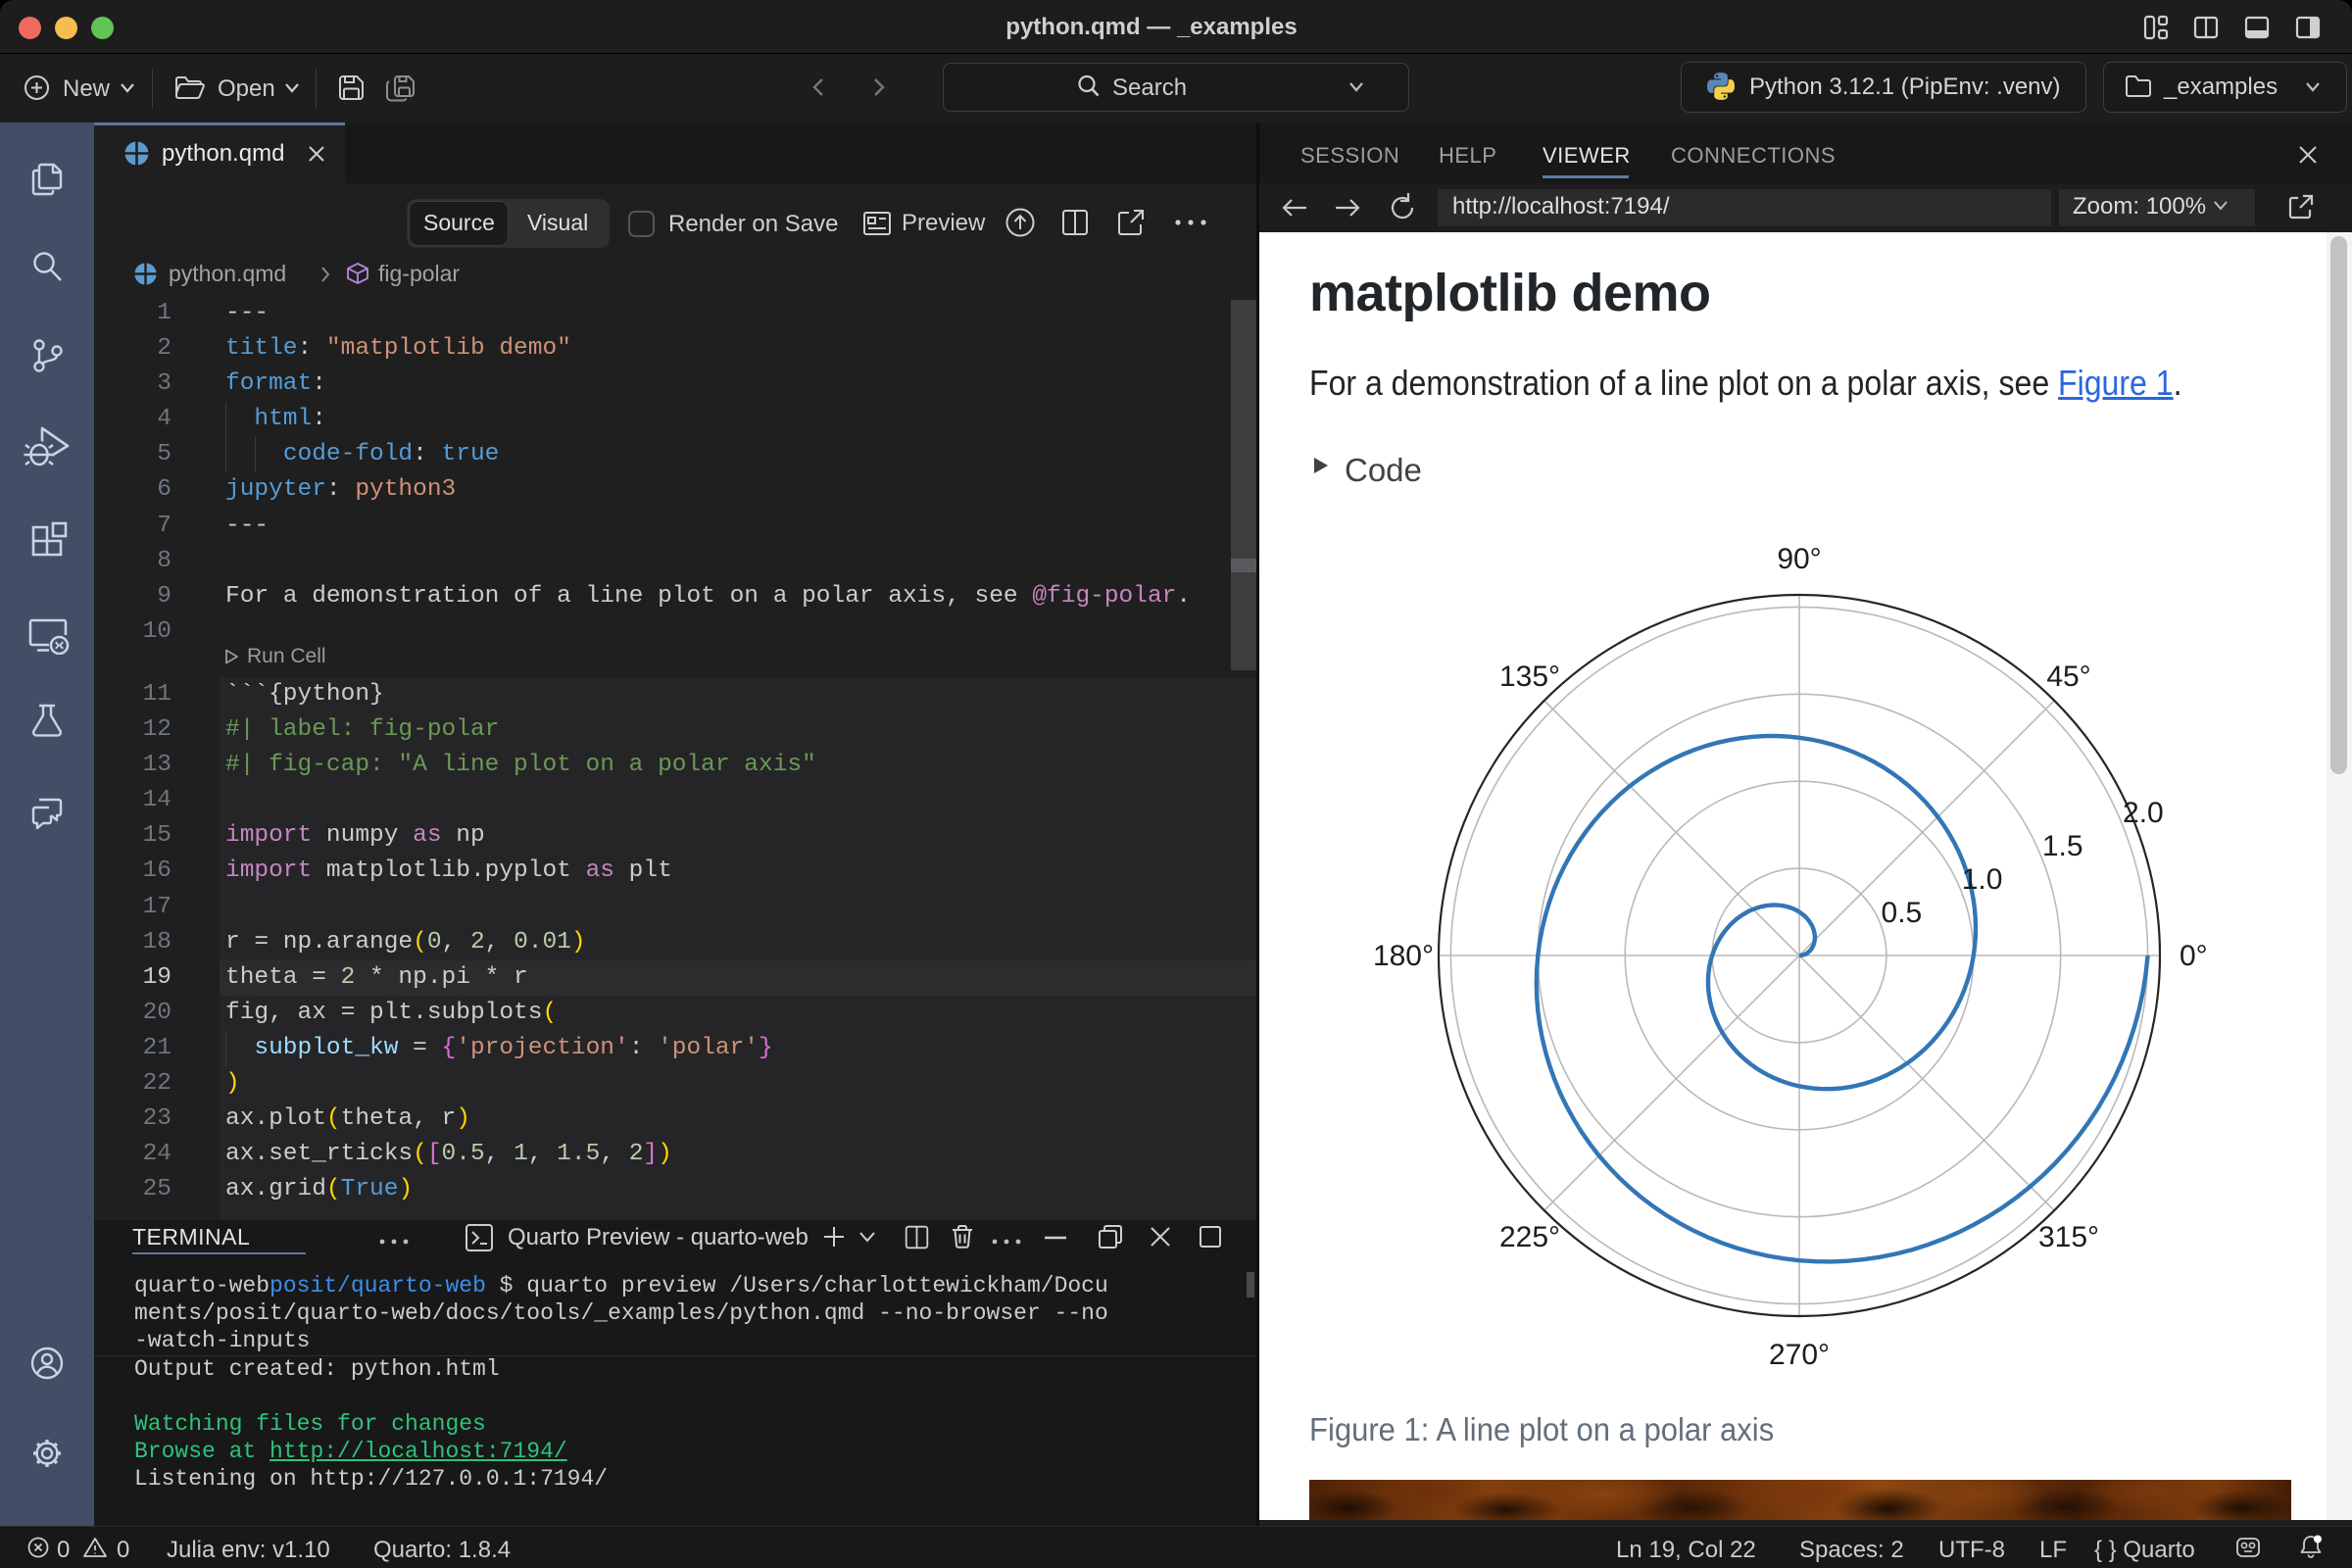  I want to click on svg-text: 270°, so click(1799, 1355).